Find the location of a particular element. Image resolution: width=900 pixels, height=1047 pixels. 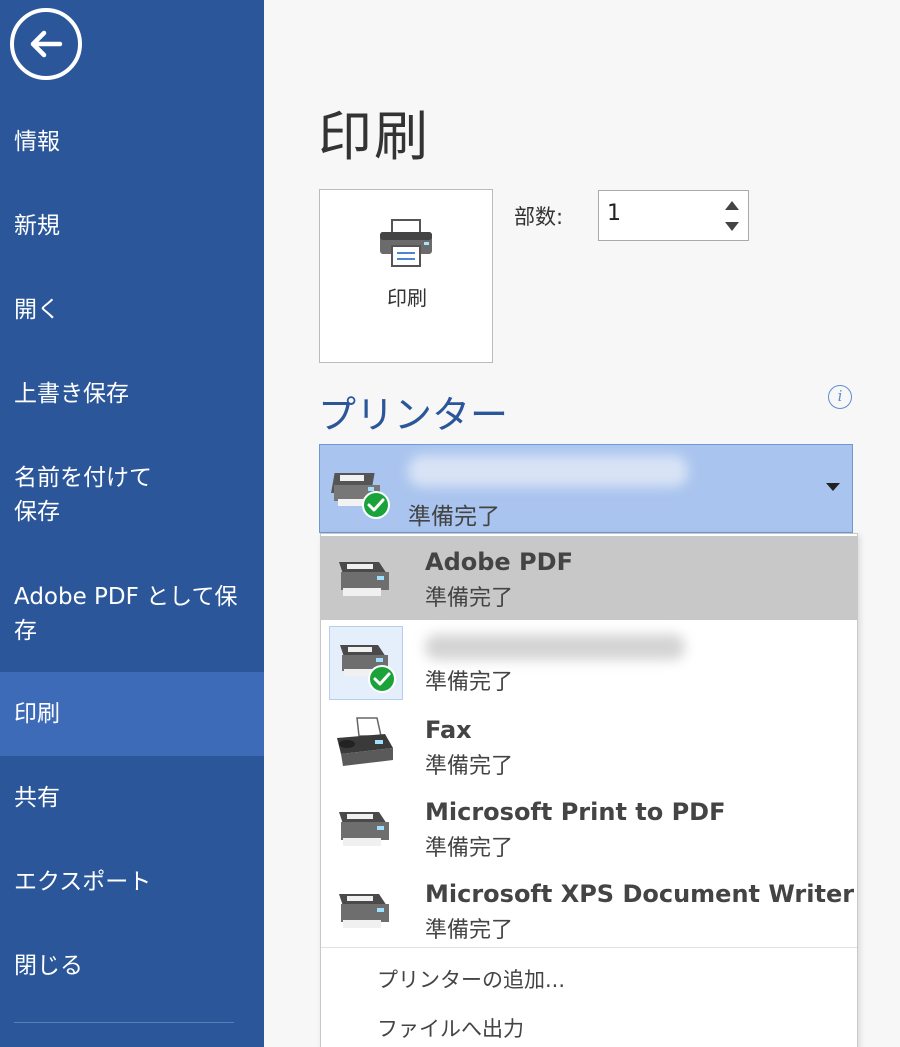

print-button-label: 印刷 is located at coordinates (407, 298).